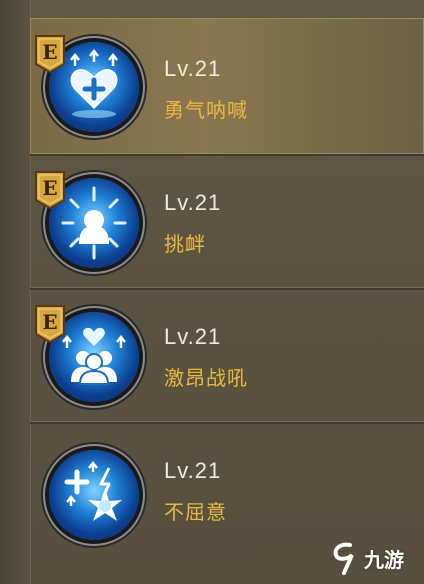  I want to click on skill-name: 挑衅, so click(185, 244).